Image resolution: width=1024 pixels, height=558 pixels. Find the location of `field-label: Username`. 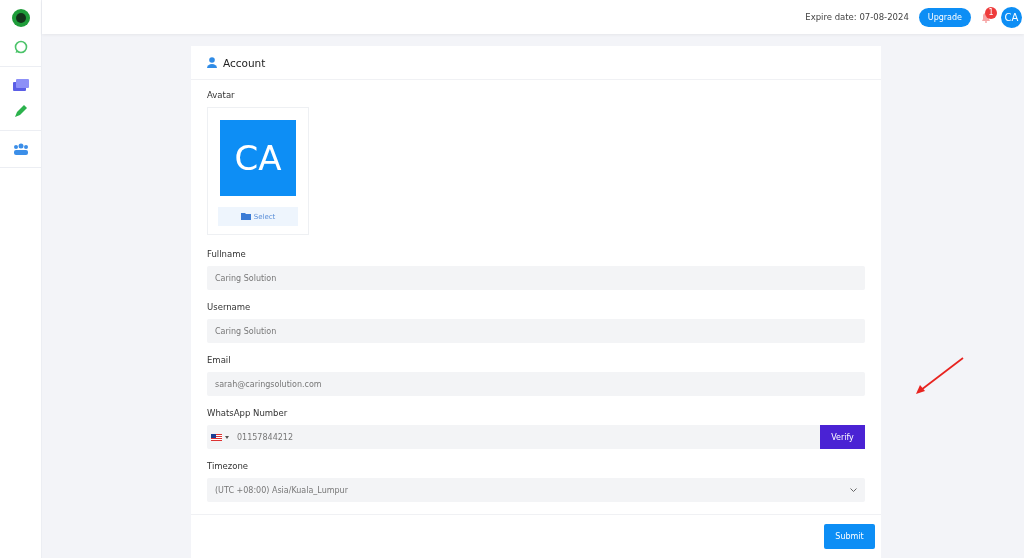

field-label: Username is located at coordinates (229, 307).